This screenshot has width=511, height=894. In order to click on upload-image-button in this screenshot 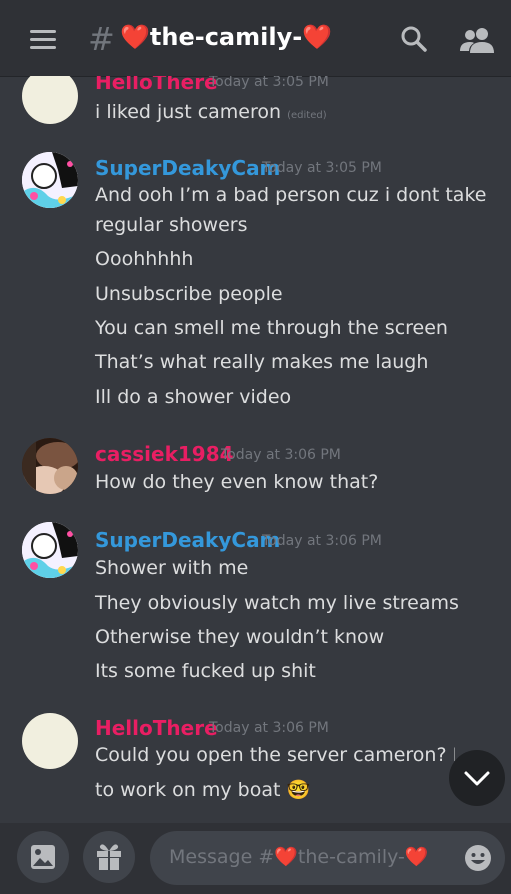, I will do `click(43, 857)`.